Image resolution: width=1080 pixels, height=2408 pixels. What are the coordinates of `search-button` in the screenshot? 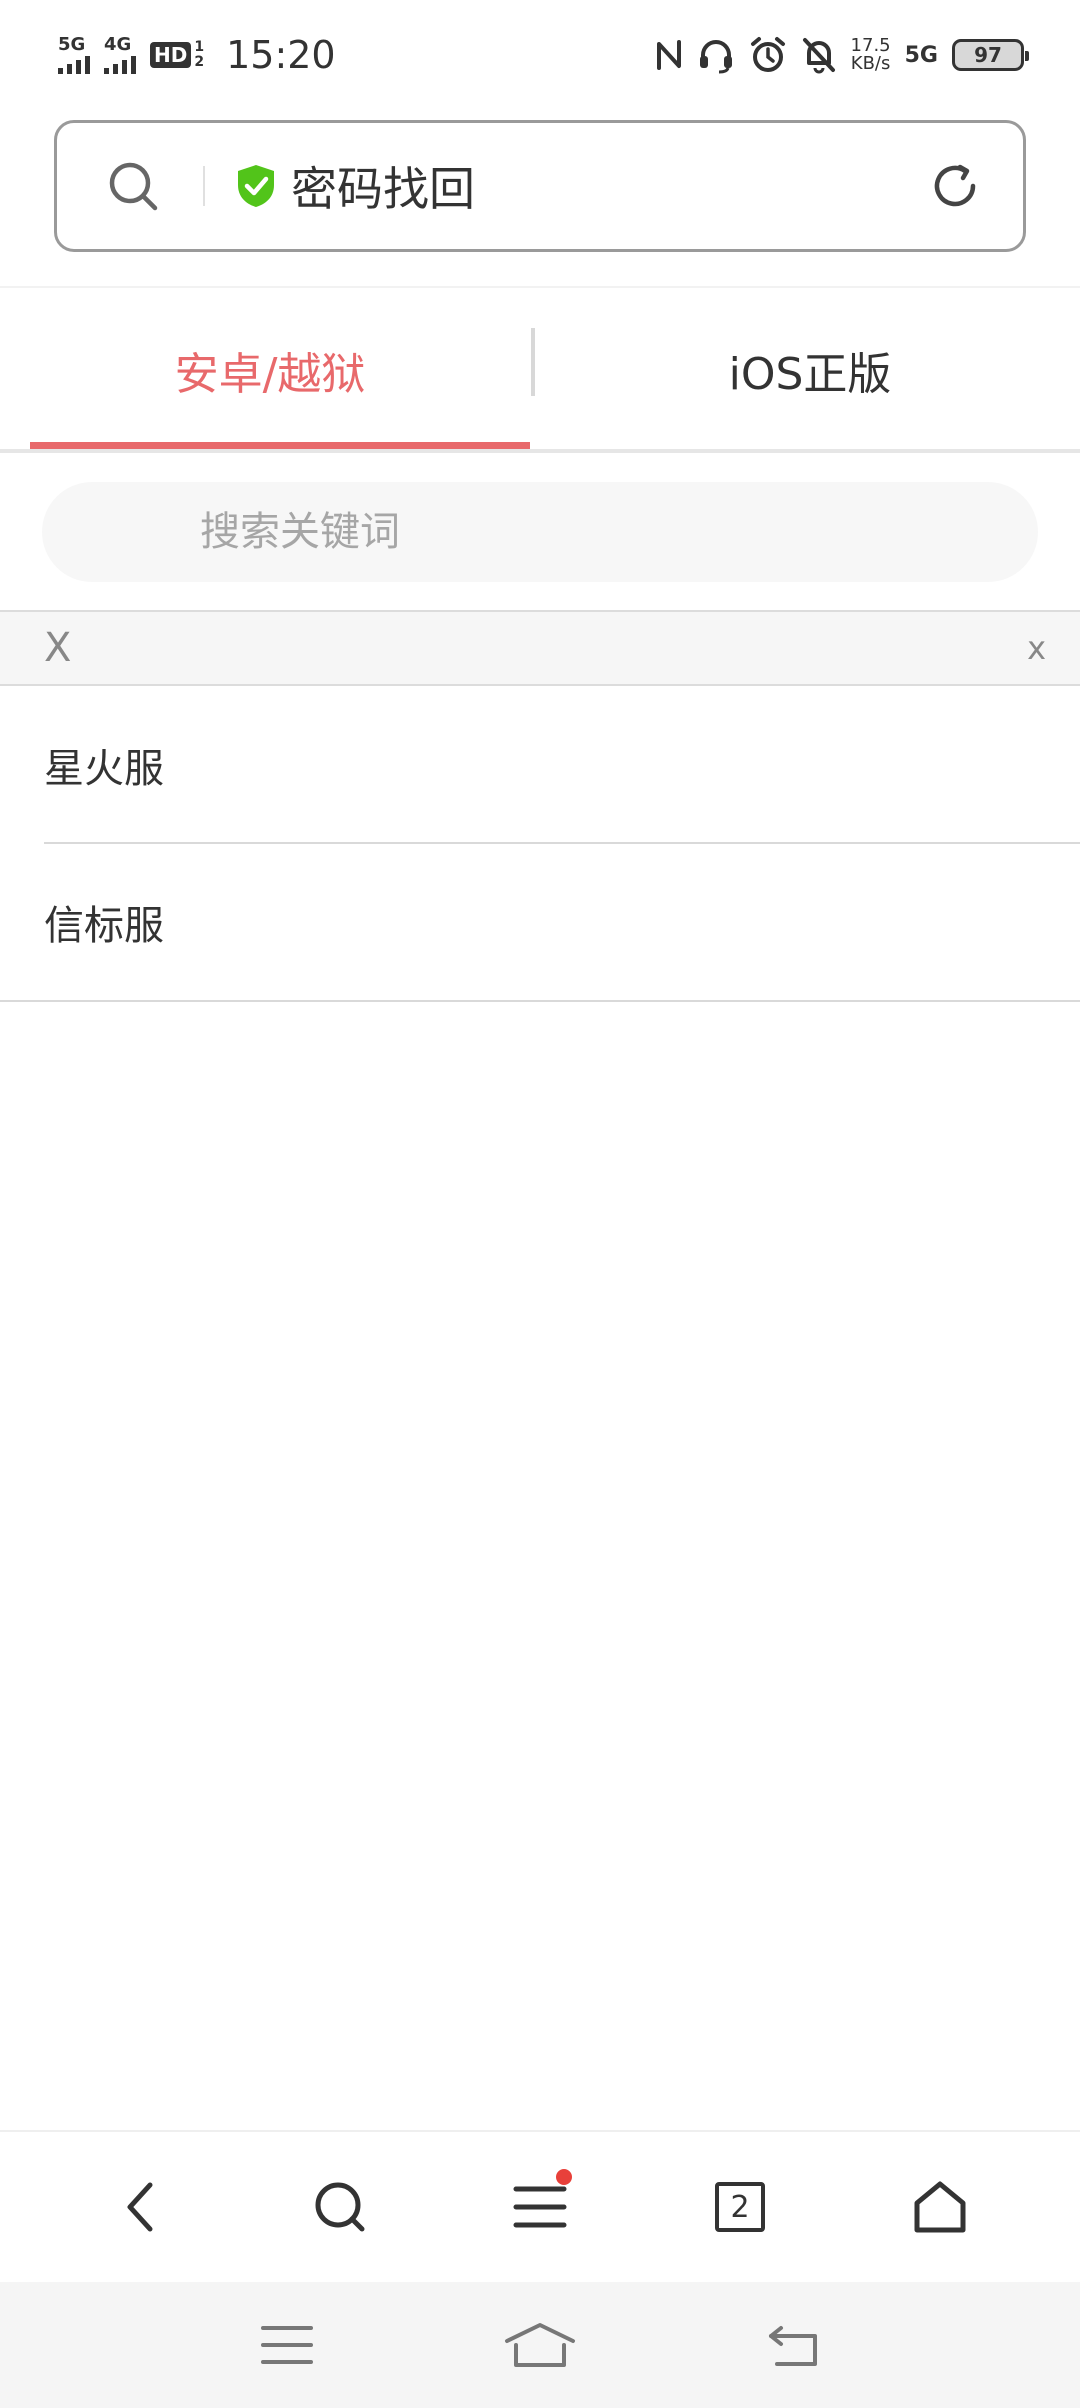 It's located at (340, 2207).